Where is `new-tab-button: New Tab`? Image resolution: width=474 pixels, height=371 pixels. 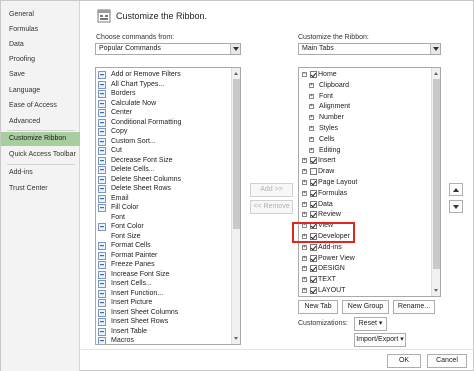
new-tab-button: New Tab is located at coordinates (318, 307).